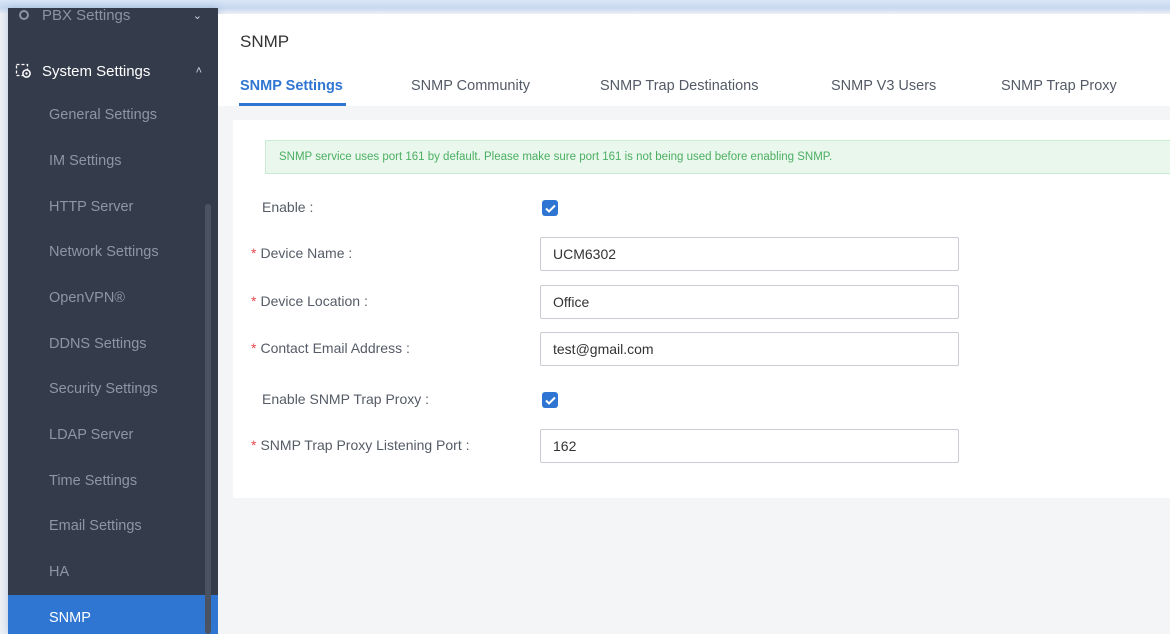  I want to click on sidebar-item-label: HA, so click(59, 572).